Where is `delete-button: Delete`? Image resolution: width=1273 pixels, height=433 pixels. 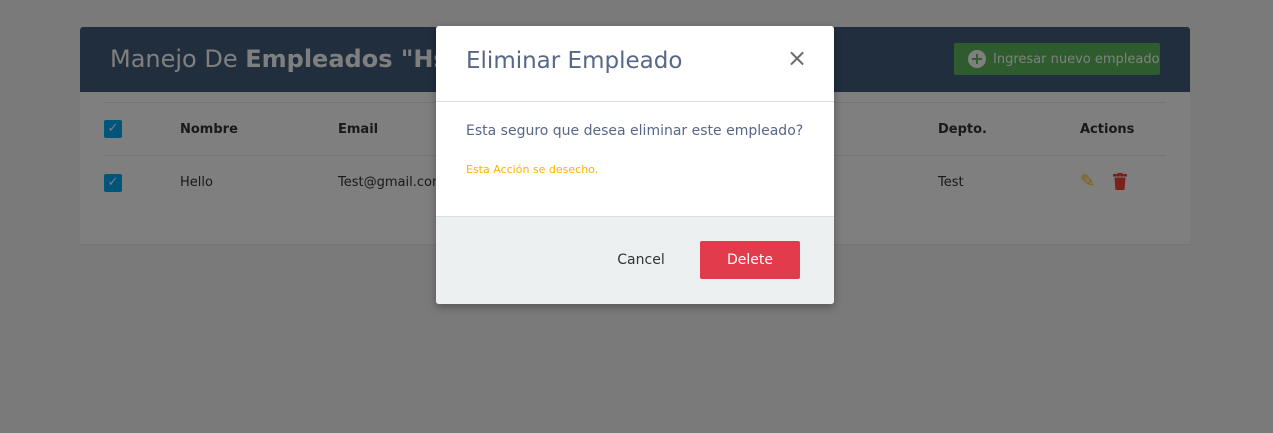 delete-button: Delete is located at coordinates (750, 260).